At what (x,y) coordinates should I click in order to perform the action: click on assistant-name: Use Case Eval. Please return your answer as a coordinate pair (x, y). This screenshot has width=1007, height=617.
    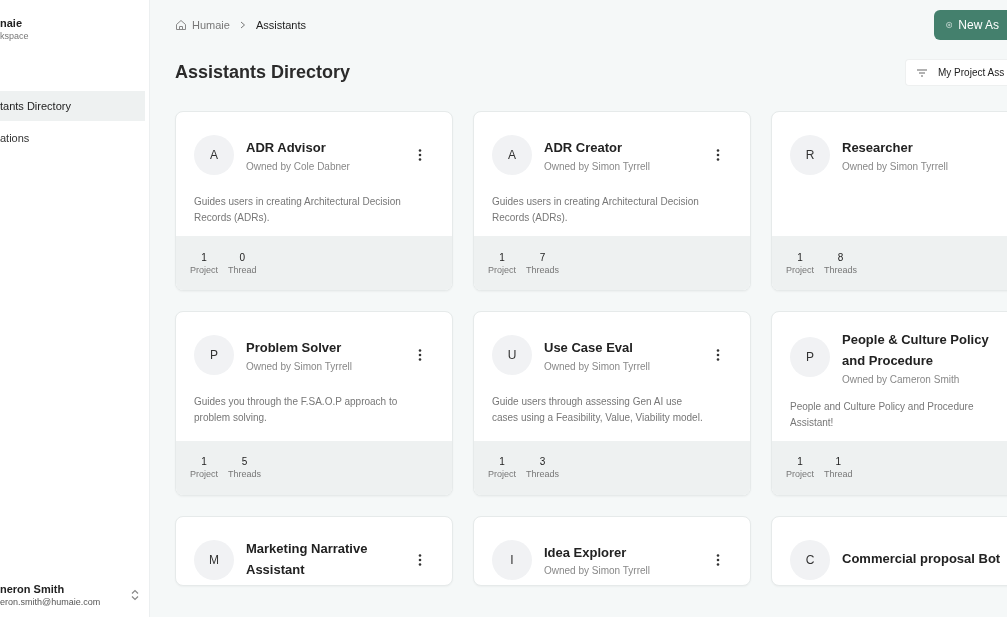
    Looking at the image, I should click on (589, 348).